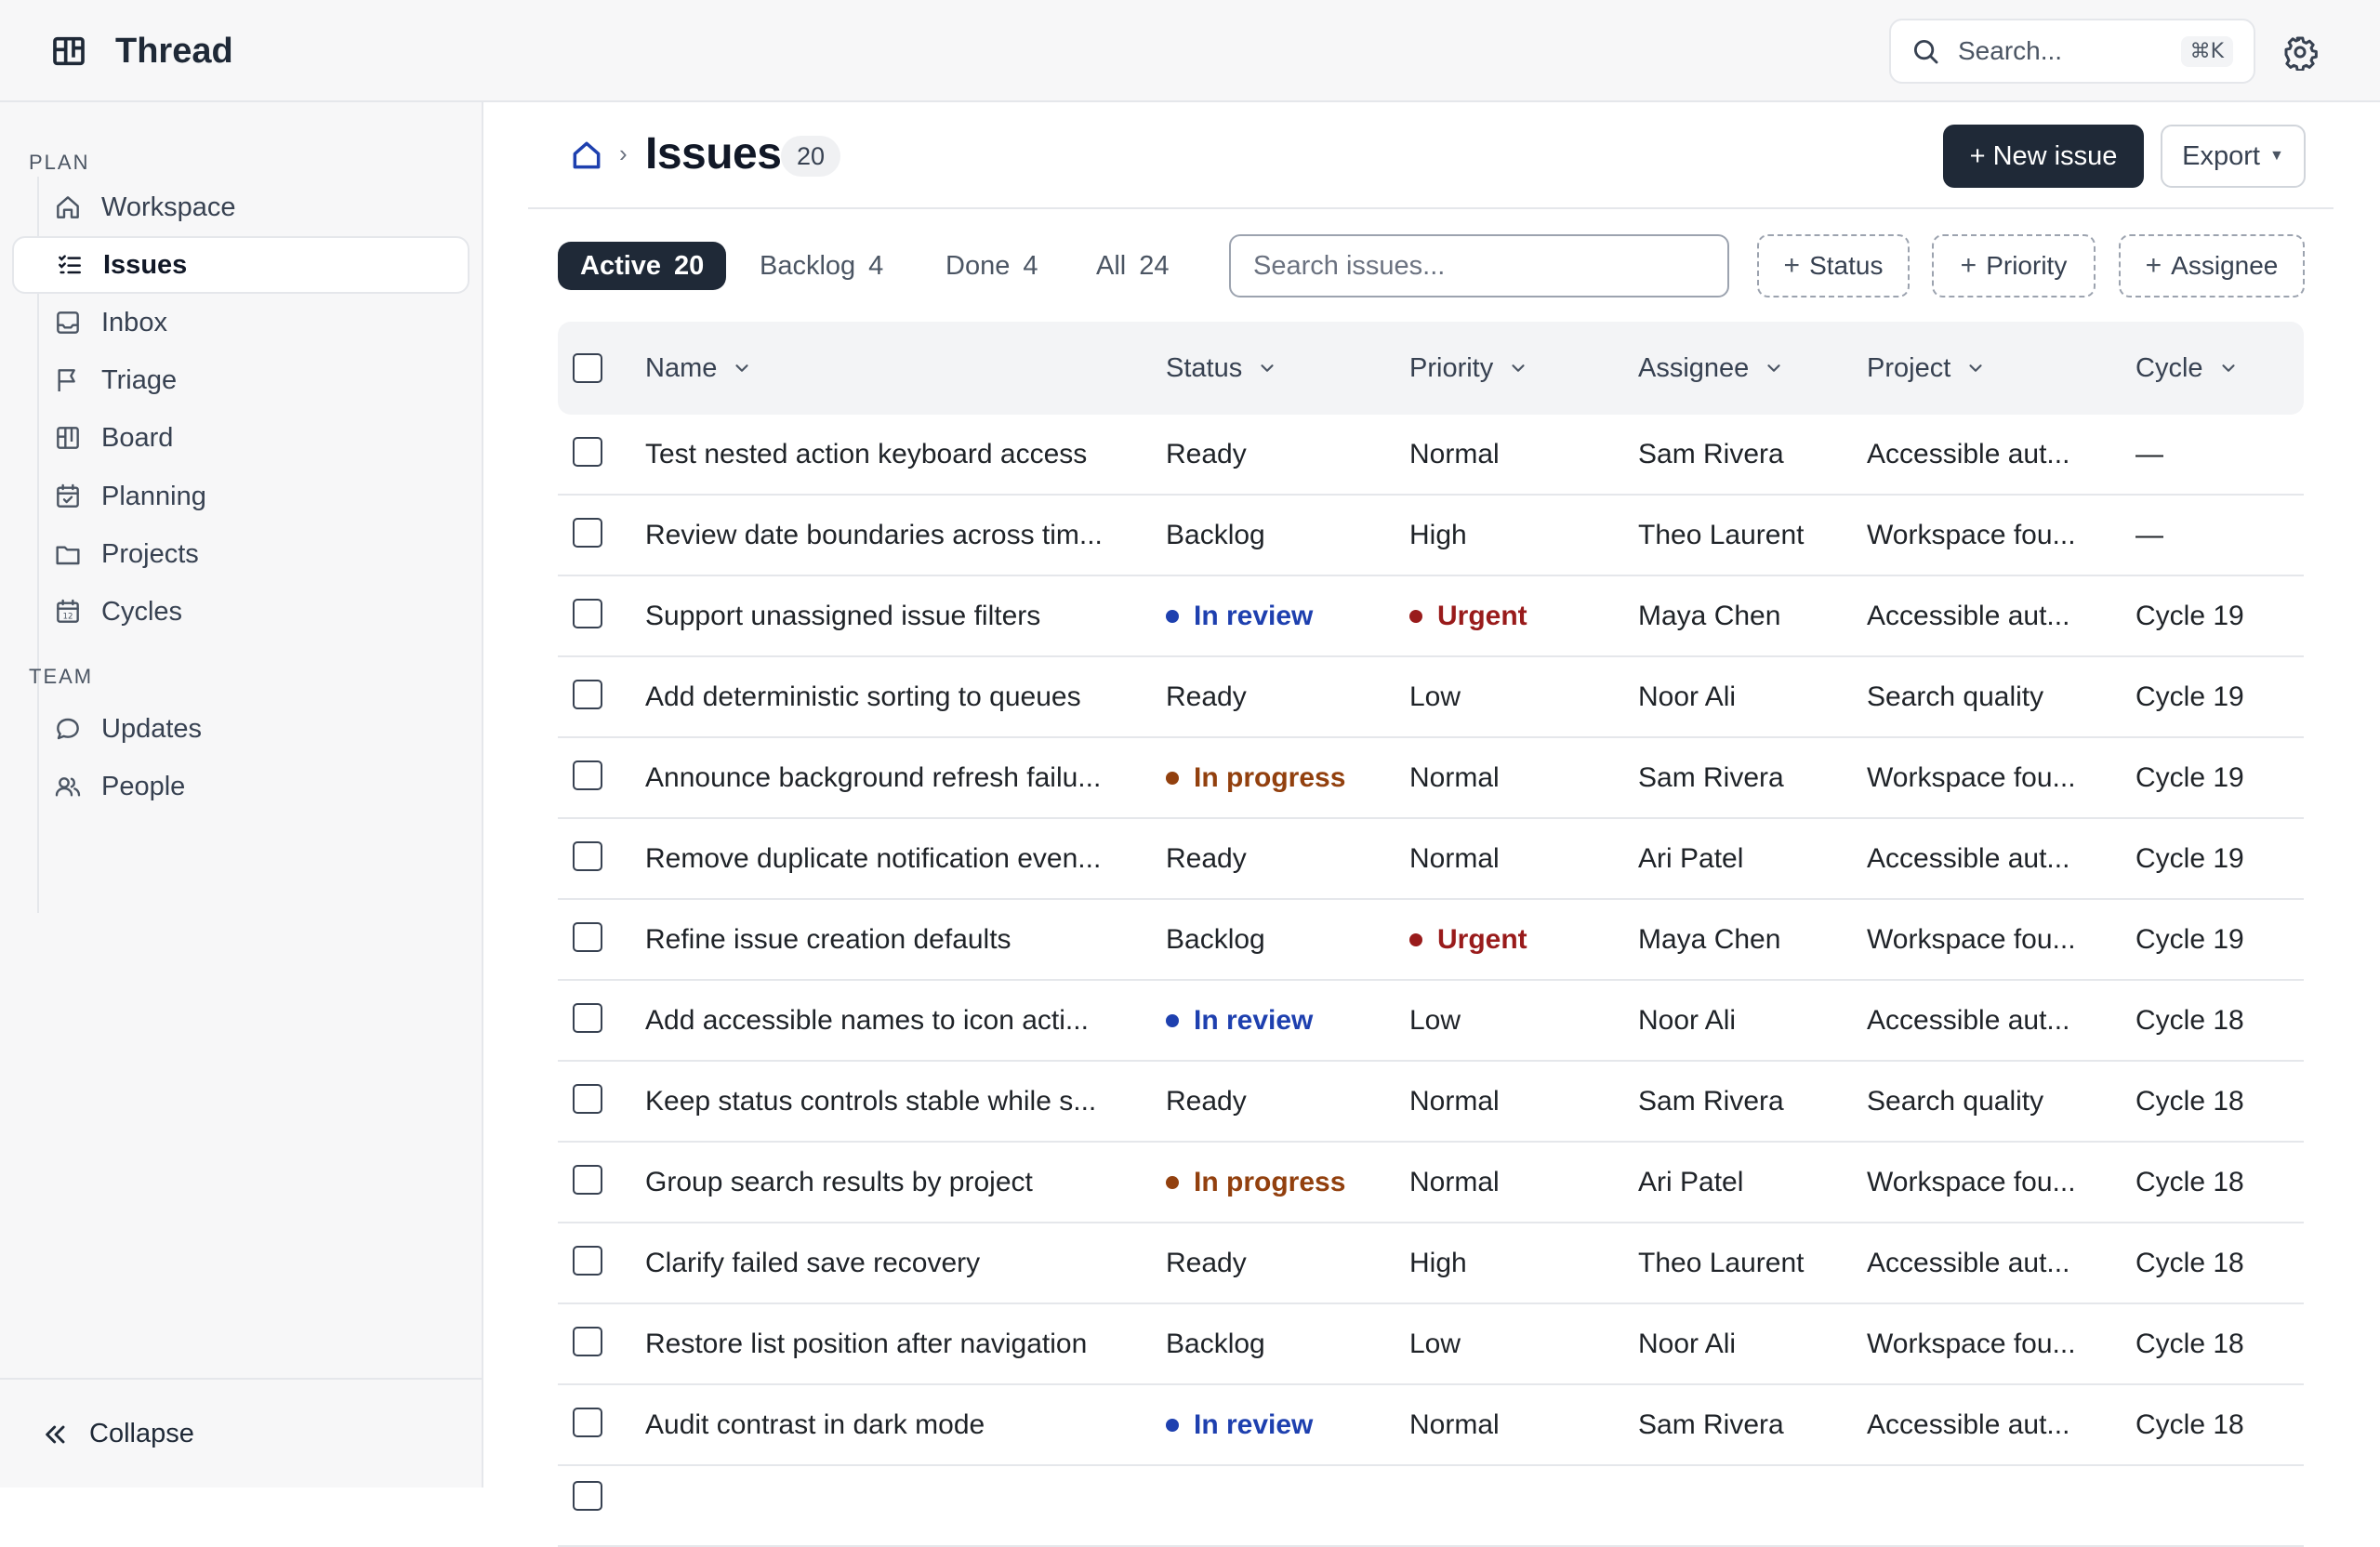 This screenshot has height=1547, width=2380. Describe the element at coordinates (240, 496) in the screenshot. I see `sidebar-item-planning: Planning` at that location.